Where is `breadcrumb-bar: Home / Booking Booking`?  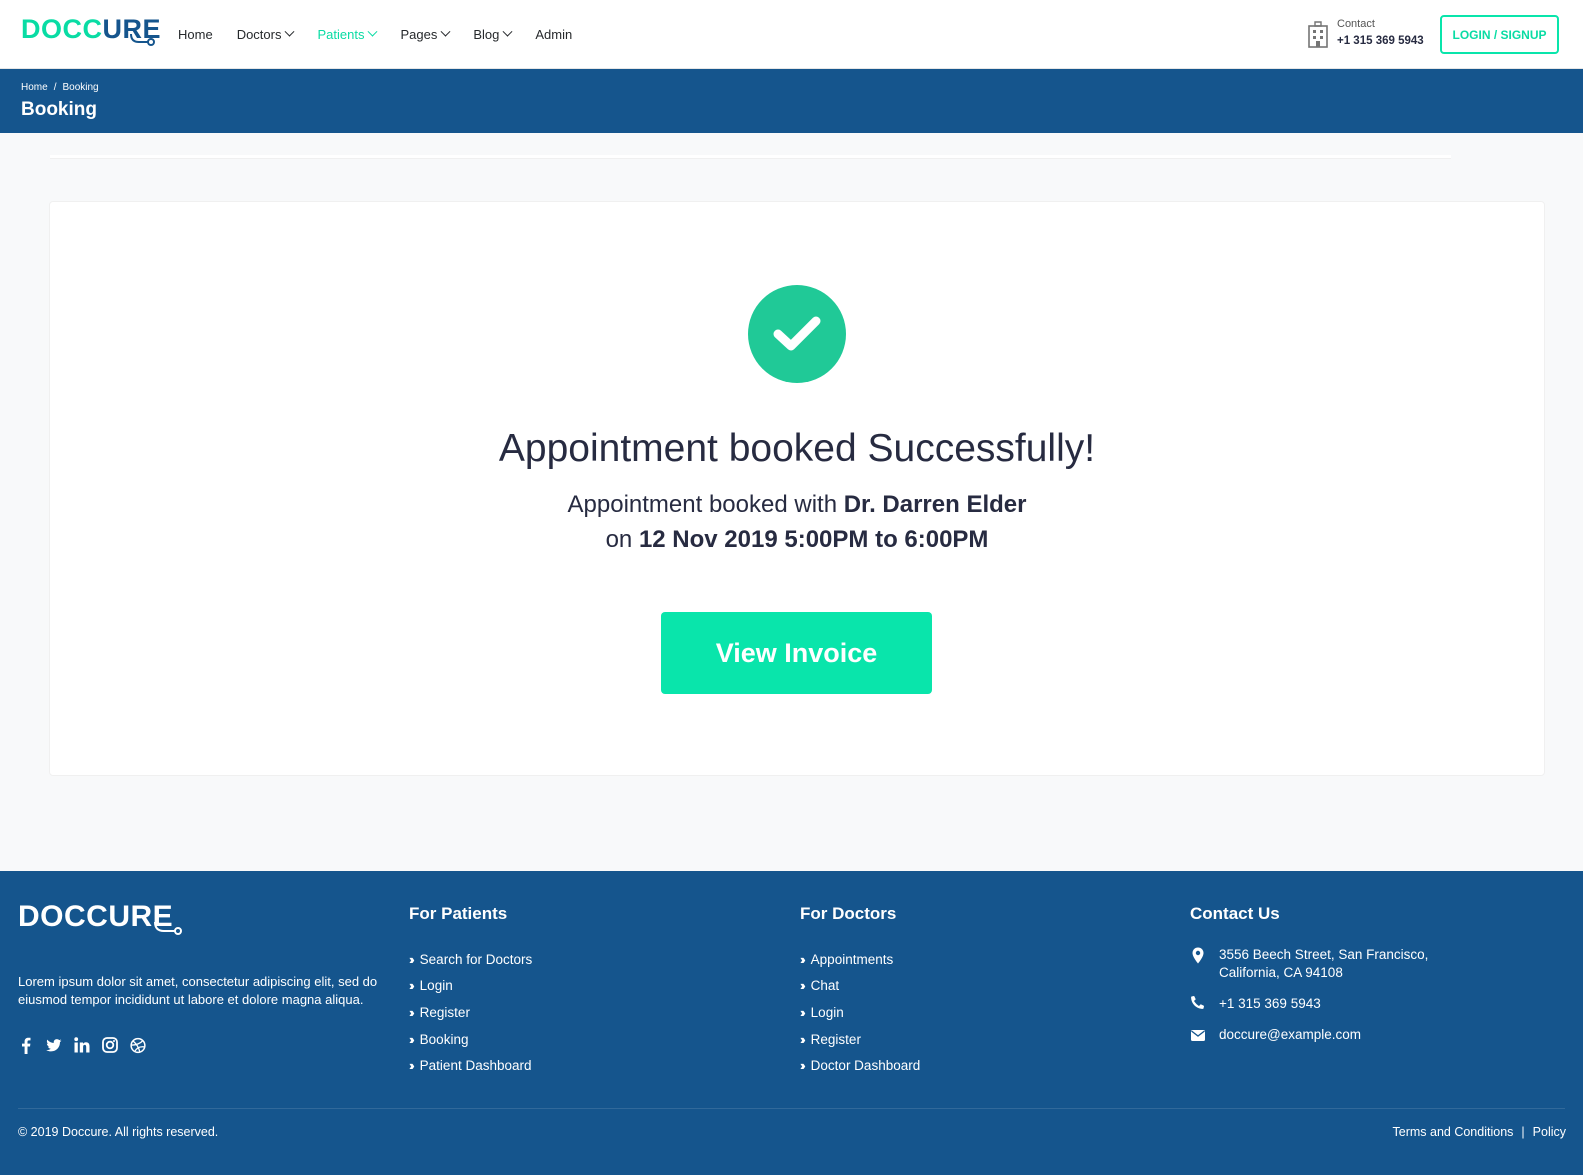 breadcrumb-bar: Home / Booking Booking is located at coordinates (791, 101).